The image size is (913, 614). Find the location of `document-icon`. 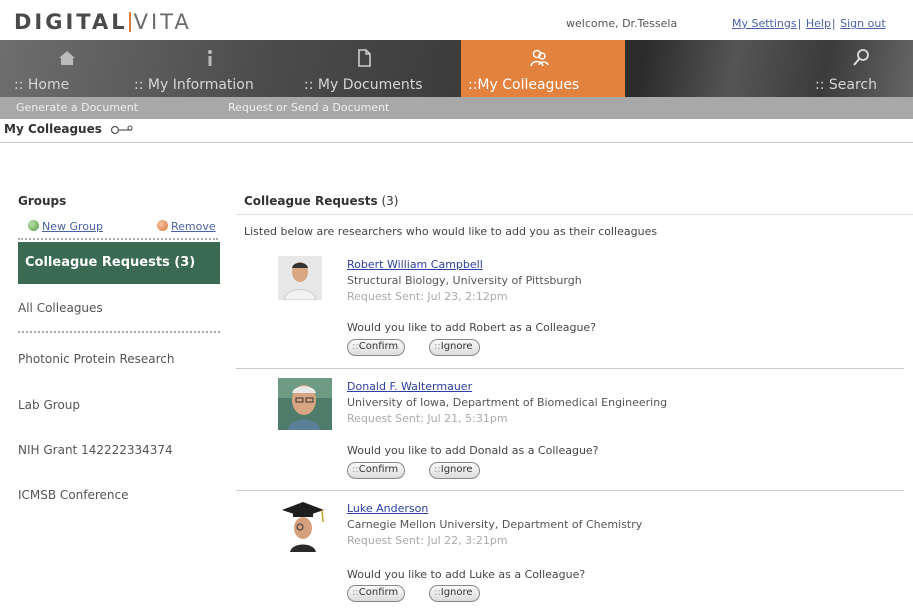

document-icon is located at coordinates (364, 58).